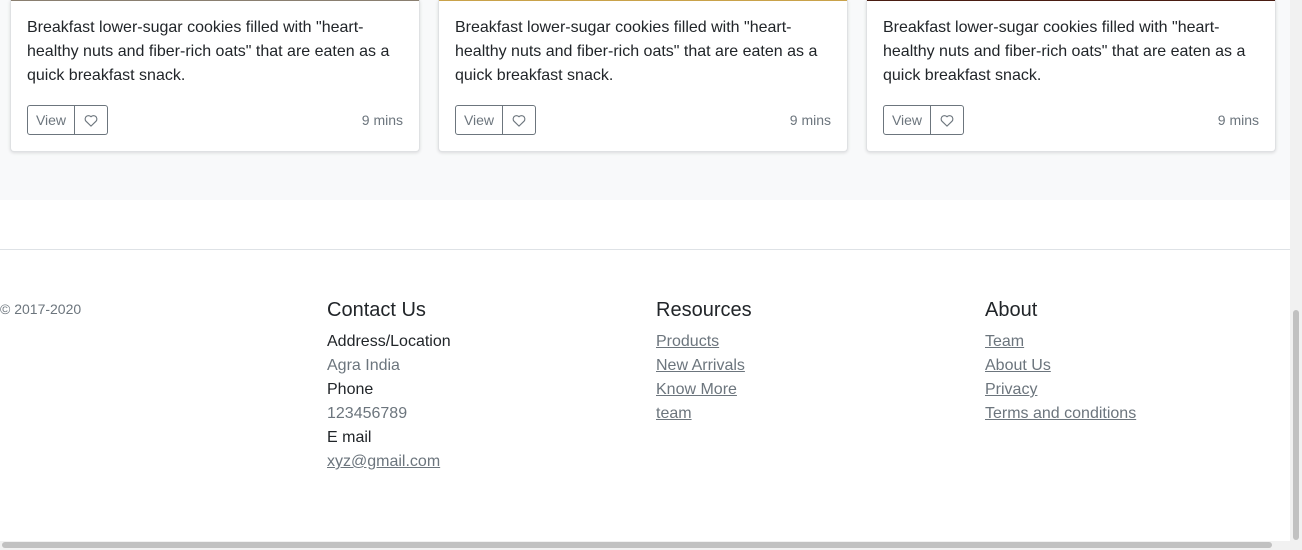 This screenshot has height=550, width=1302. Describe the element at coordinates (1011, 310) in the screenshot. I see `about-heading: About` at that location.